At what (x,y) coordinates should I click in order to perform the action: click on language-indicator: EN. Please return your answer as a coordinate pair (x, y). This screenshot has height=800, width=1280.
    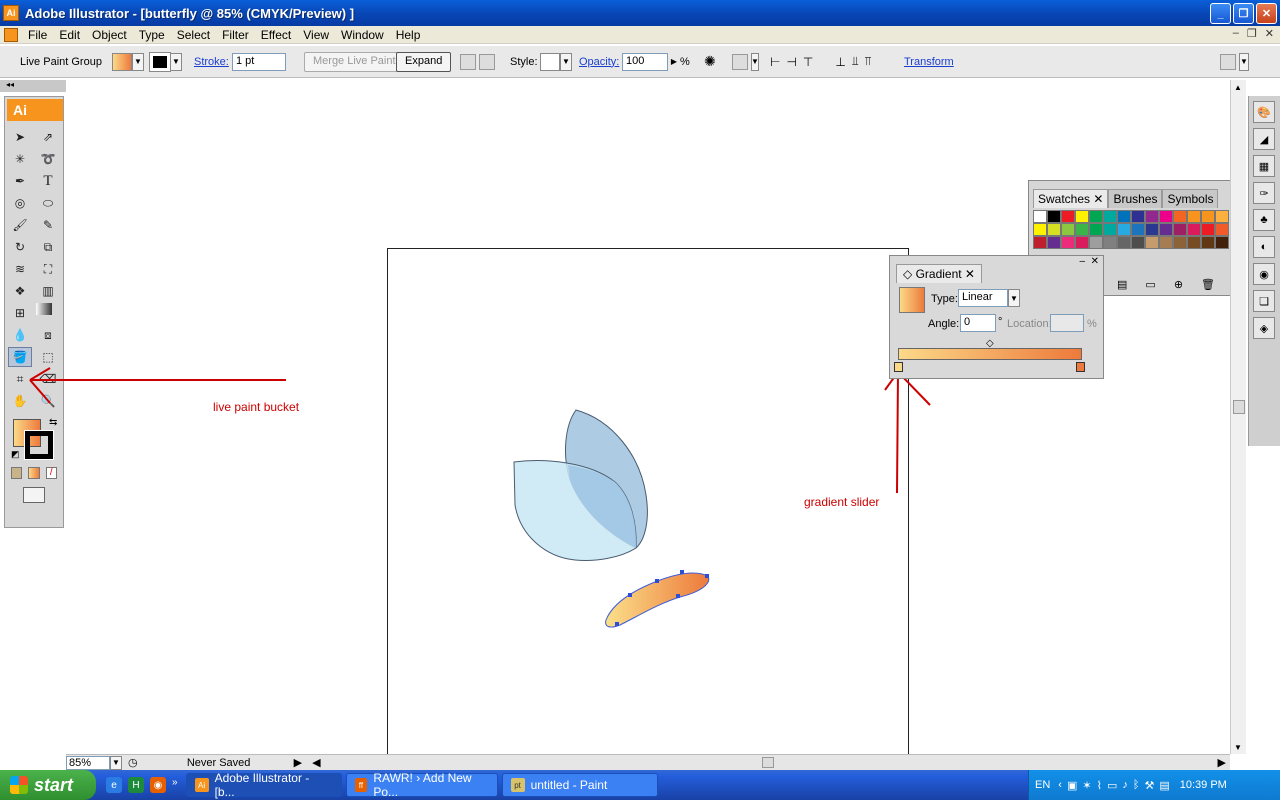
    Looking at the image, I should click on (1042, 785).